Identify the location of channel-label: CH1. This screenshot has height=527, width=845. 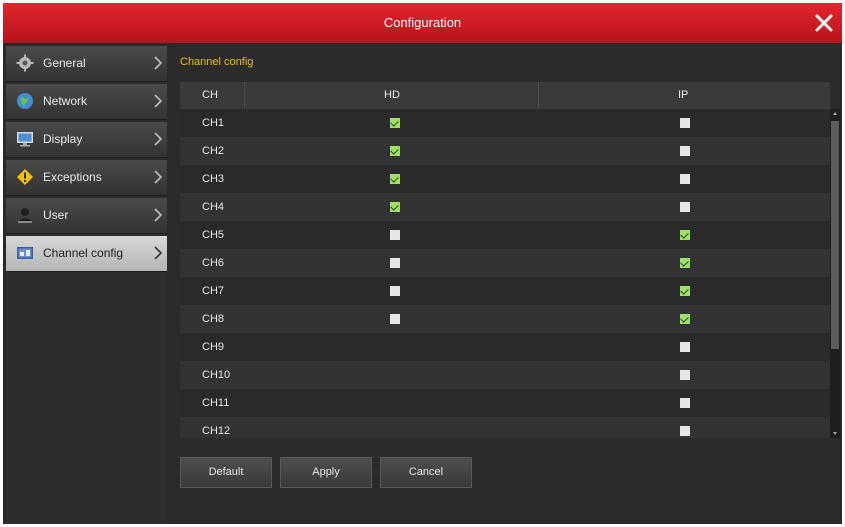
(213, 123).